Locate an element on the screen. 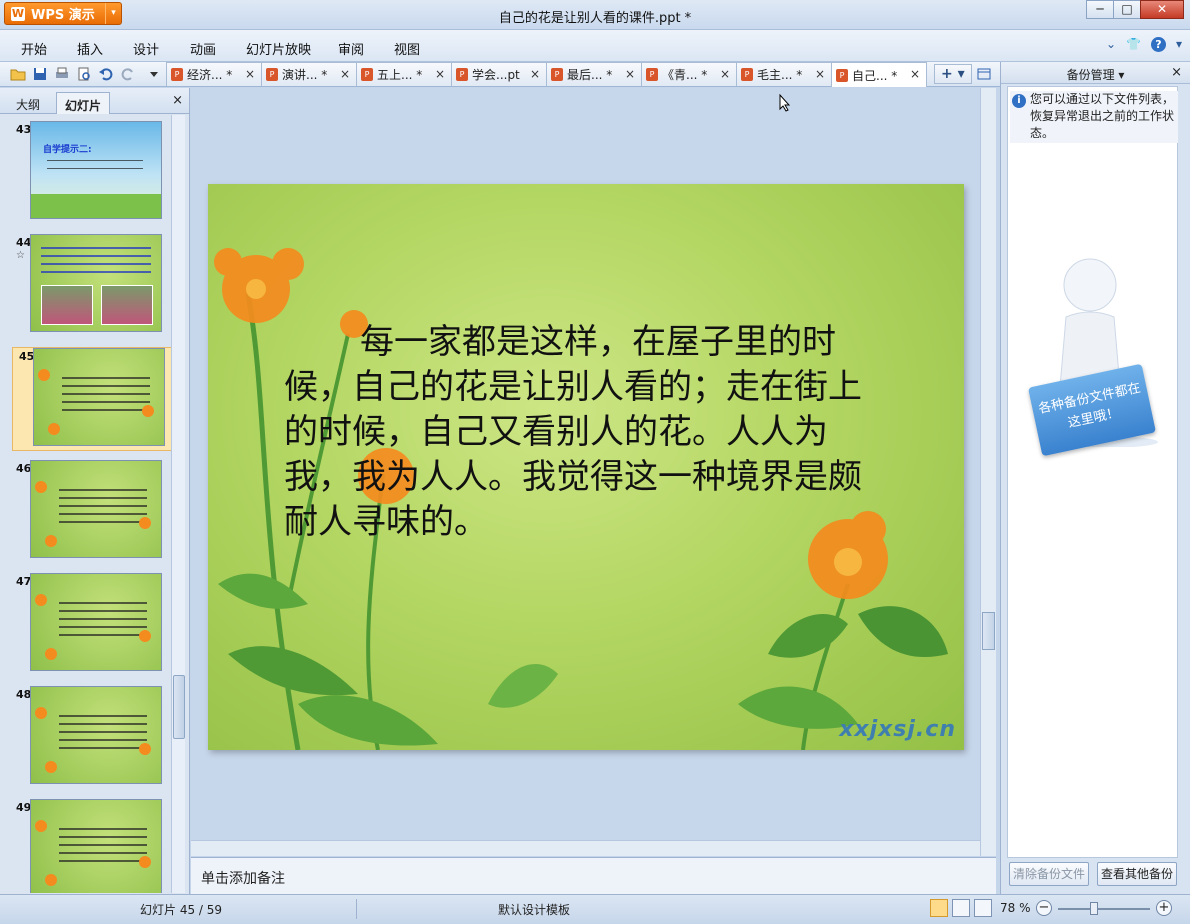 This screenshot has height=924, width=1190. undo-icon is located at coordinates (106, 74).